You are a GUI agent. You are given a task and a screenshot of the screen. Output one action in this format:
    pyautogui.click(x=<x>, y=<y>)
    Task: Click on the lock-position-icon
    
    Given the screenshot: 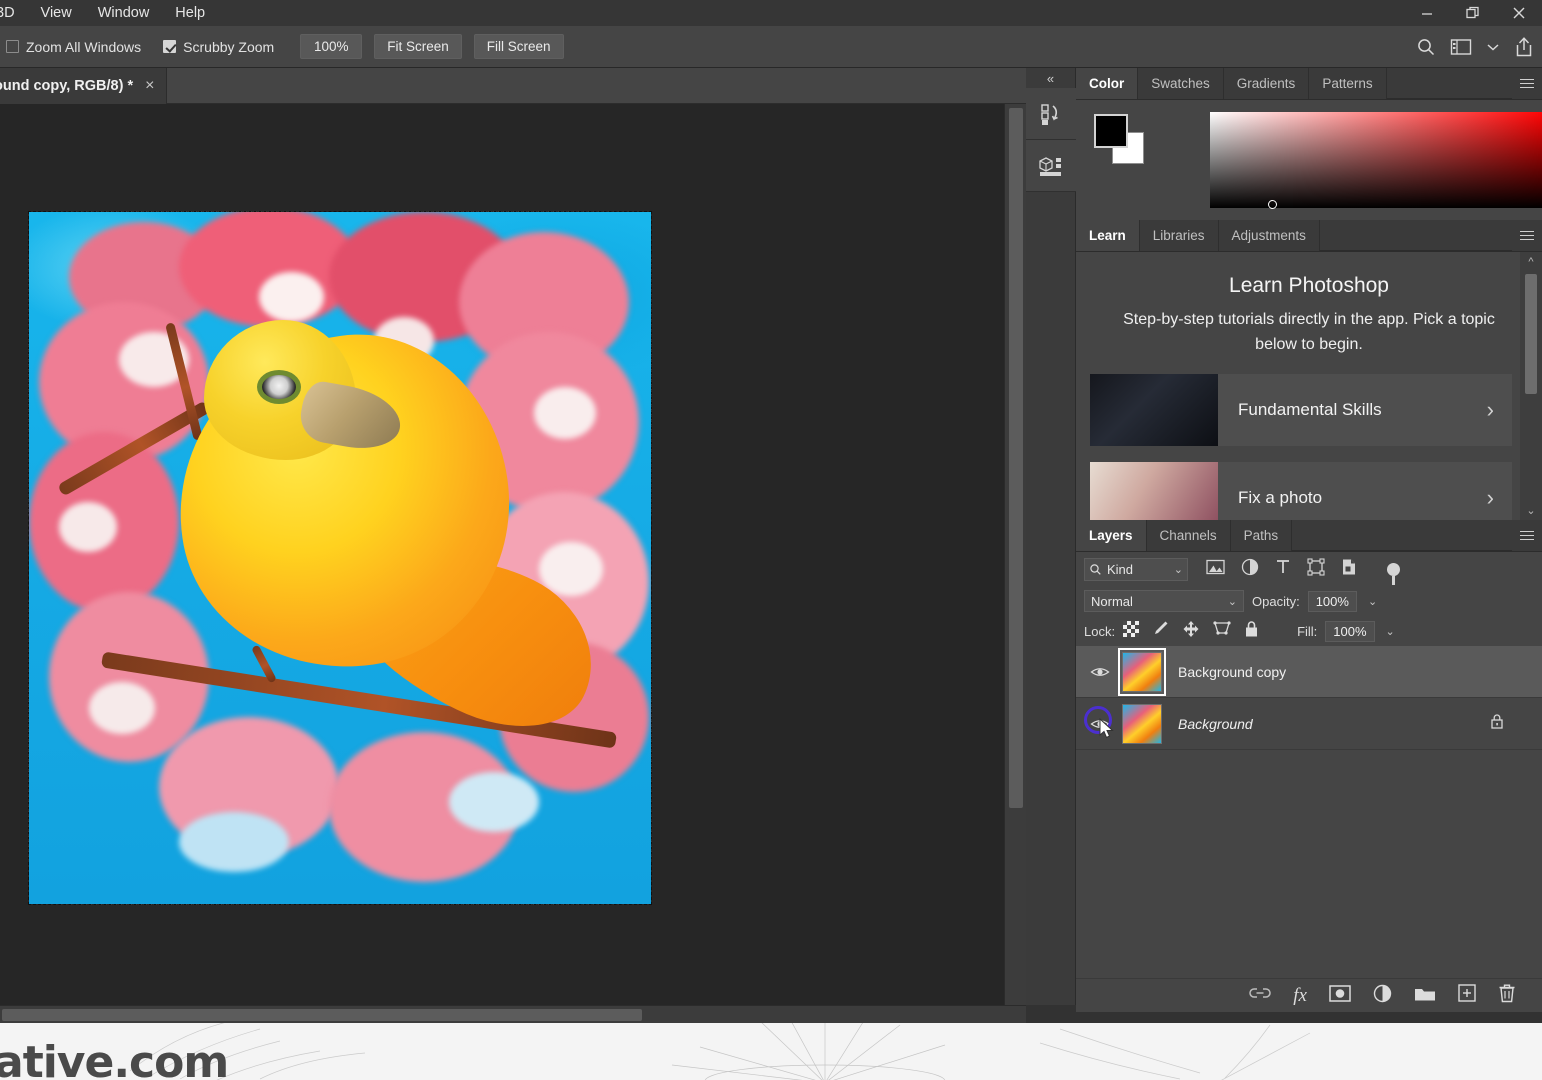 What is the action you would take?
    pyautogui.click(x=1191, y=631)
    